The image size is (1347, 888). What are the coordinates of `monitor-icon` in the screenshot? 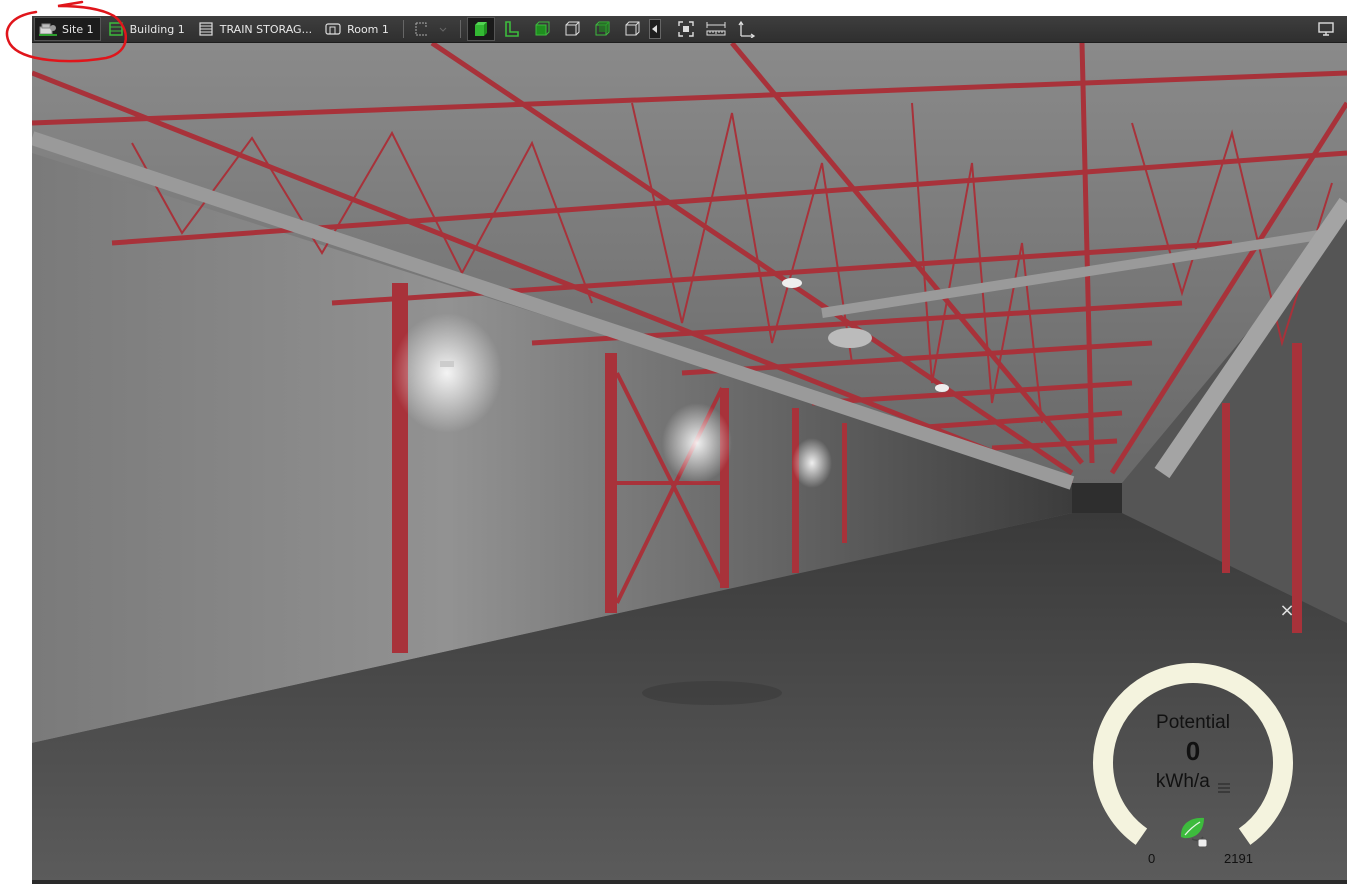 It's located at (1326, 29).